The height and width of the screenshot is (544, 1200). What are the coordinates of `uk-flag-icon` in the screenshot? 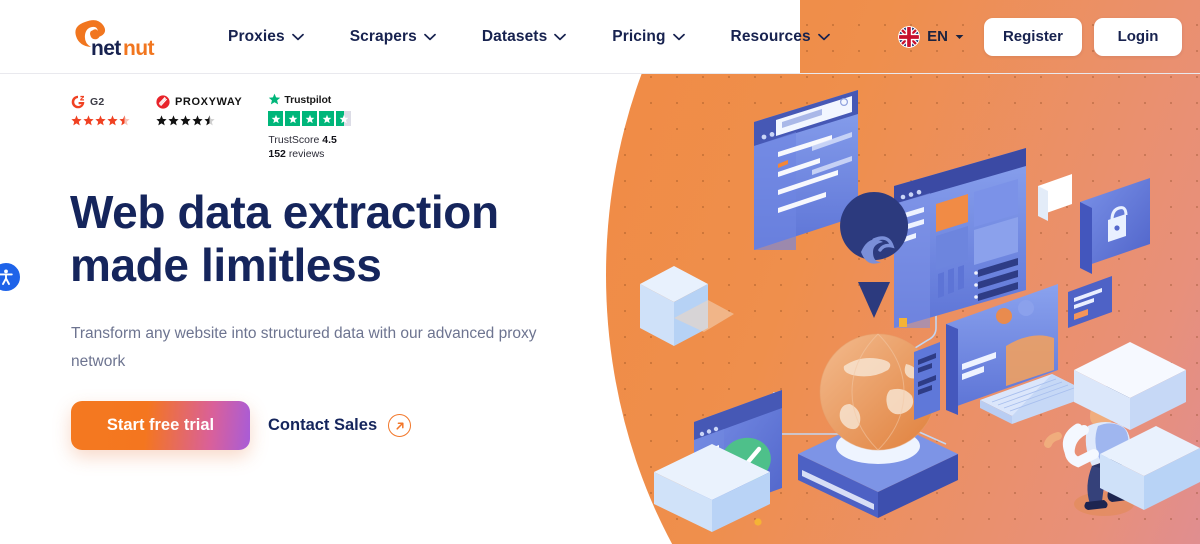 It's located at (909, 36).